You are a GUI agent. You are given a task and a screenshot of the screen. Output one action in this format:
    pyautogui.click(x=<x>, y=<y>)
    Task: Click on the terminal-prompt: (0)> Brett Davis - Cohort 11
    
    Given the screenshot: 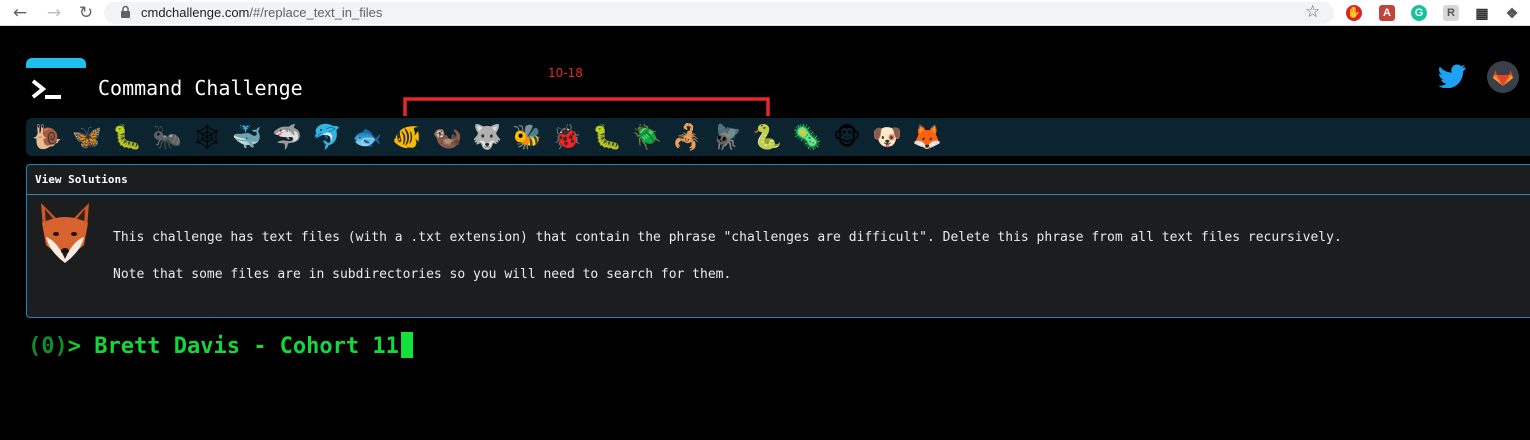 What is the action you would take?
    pyautogui.click(x=220, y=346)
    